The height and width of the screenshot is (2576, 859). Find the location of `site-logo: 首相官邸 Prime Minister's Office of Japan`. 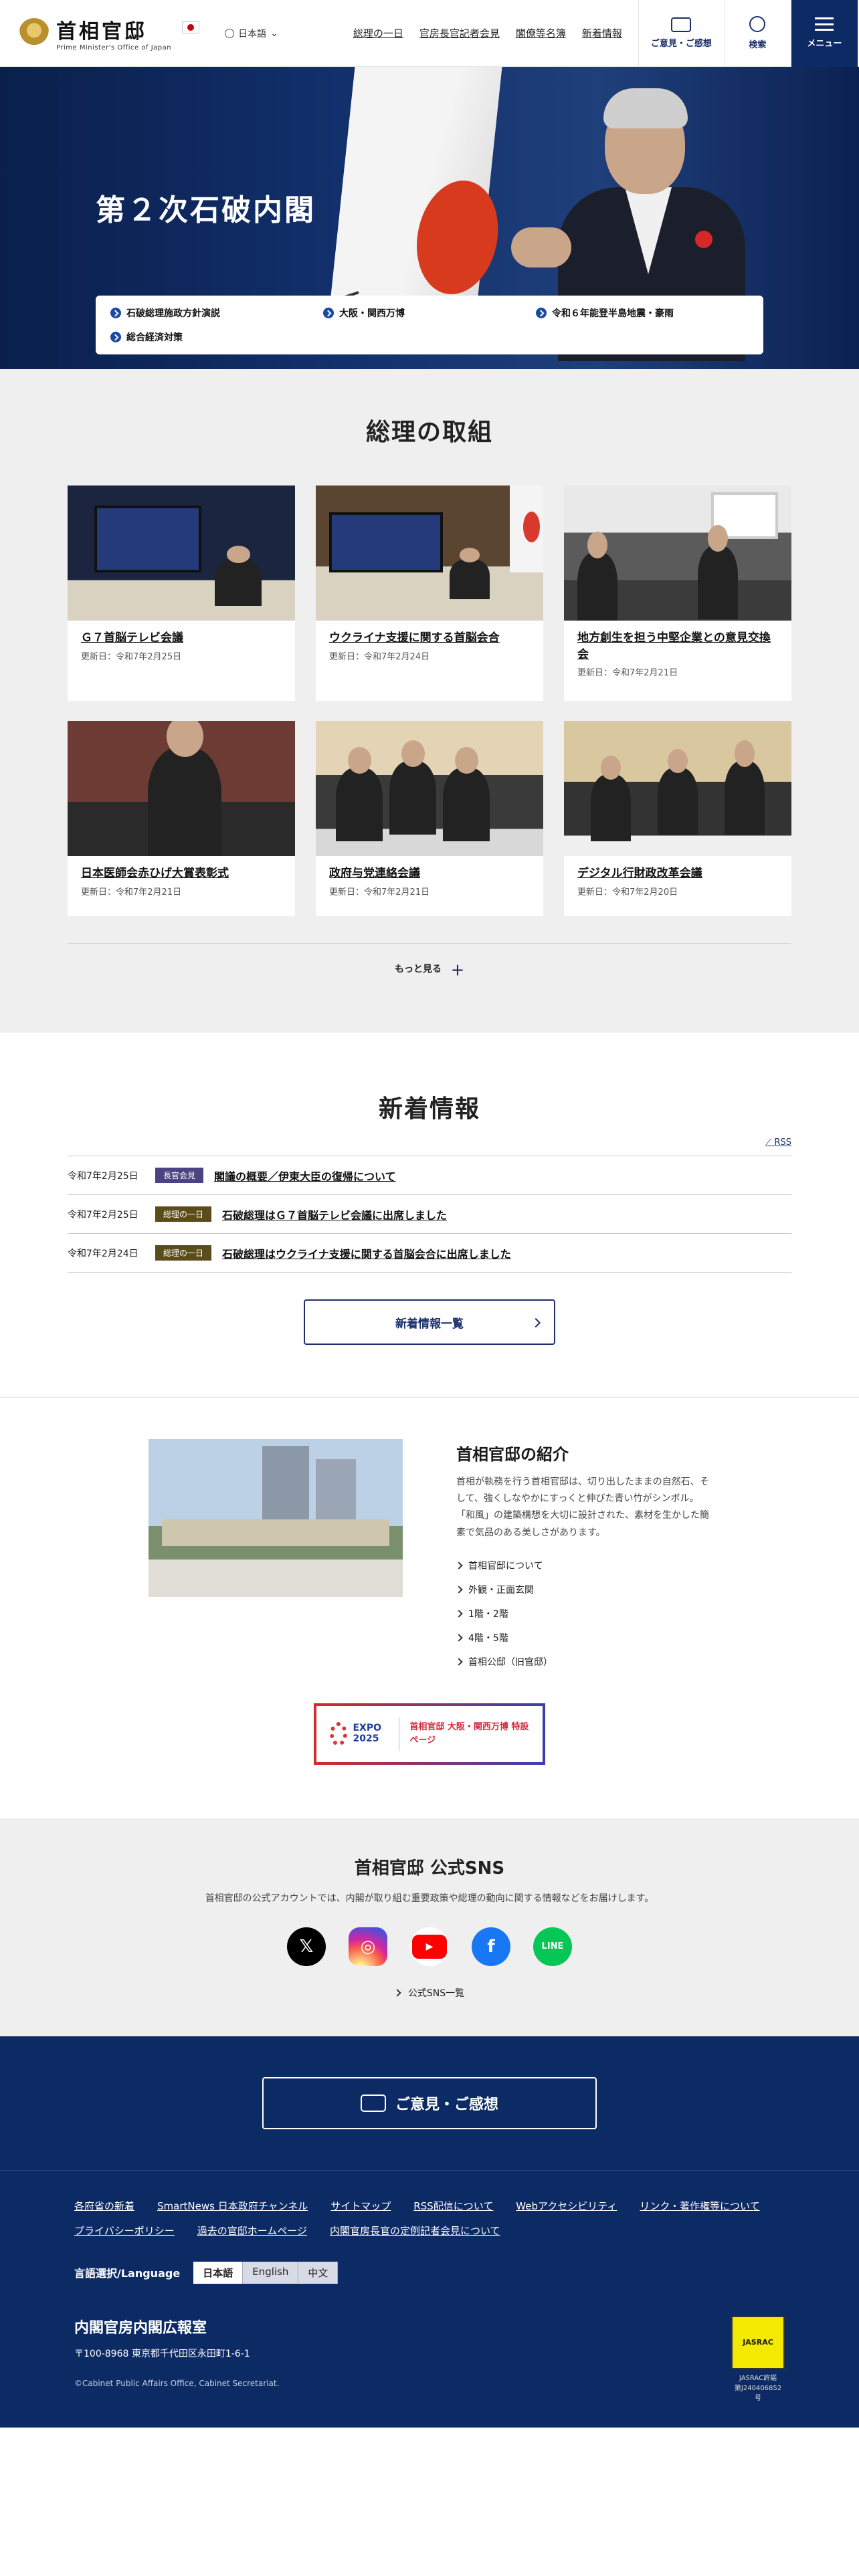

site-logo: 首相官邸 Prime Minister's Office of Japan is located at coordinates (109, 33).